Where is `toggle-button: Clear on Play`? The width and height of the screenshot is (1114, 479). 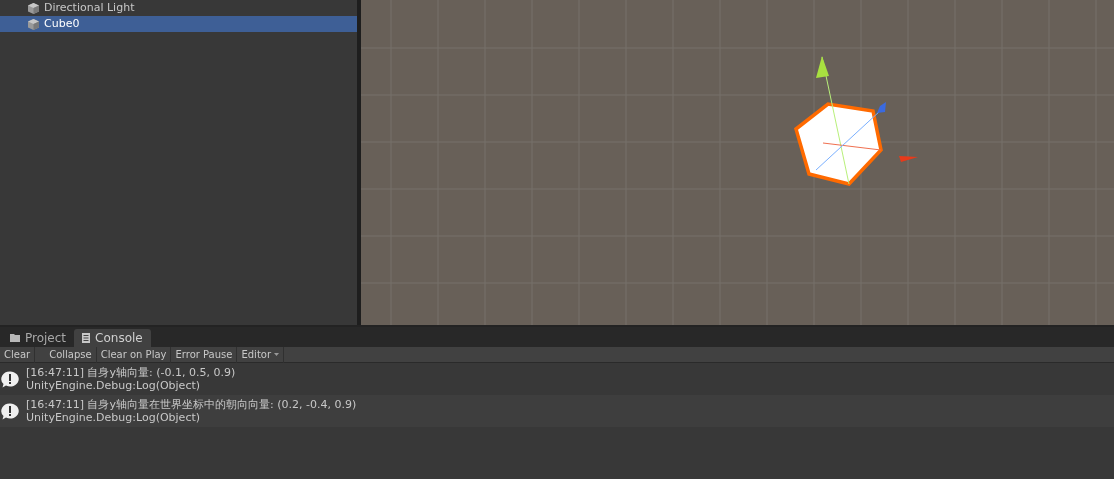
toggle-button: Clear on Play is located at coordinates (134, 354).